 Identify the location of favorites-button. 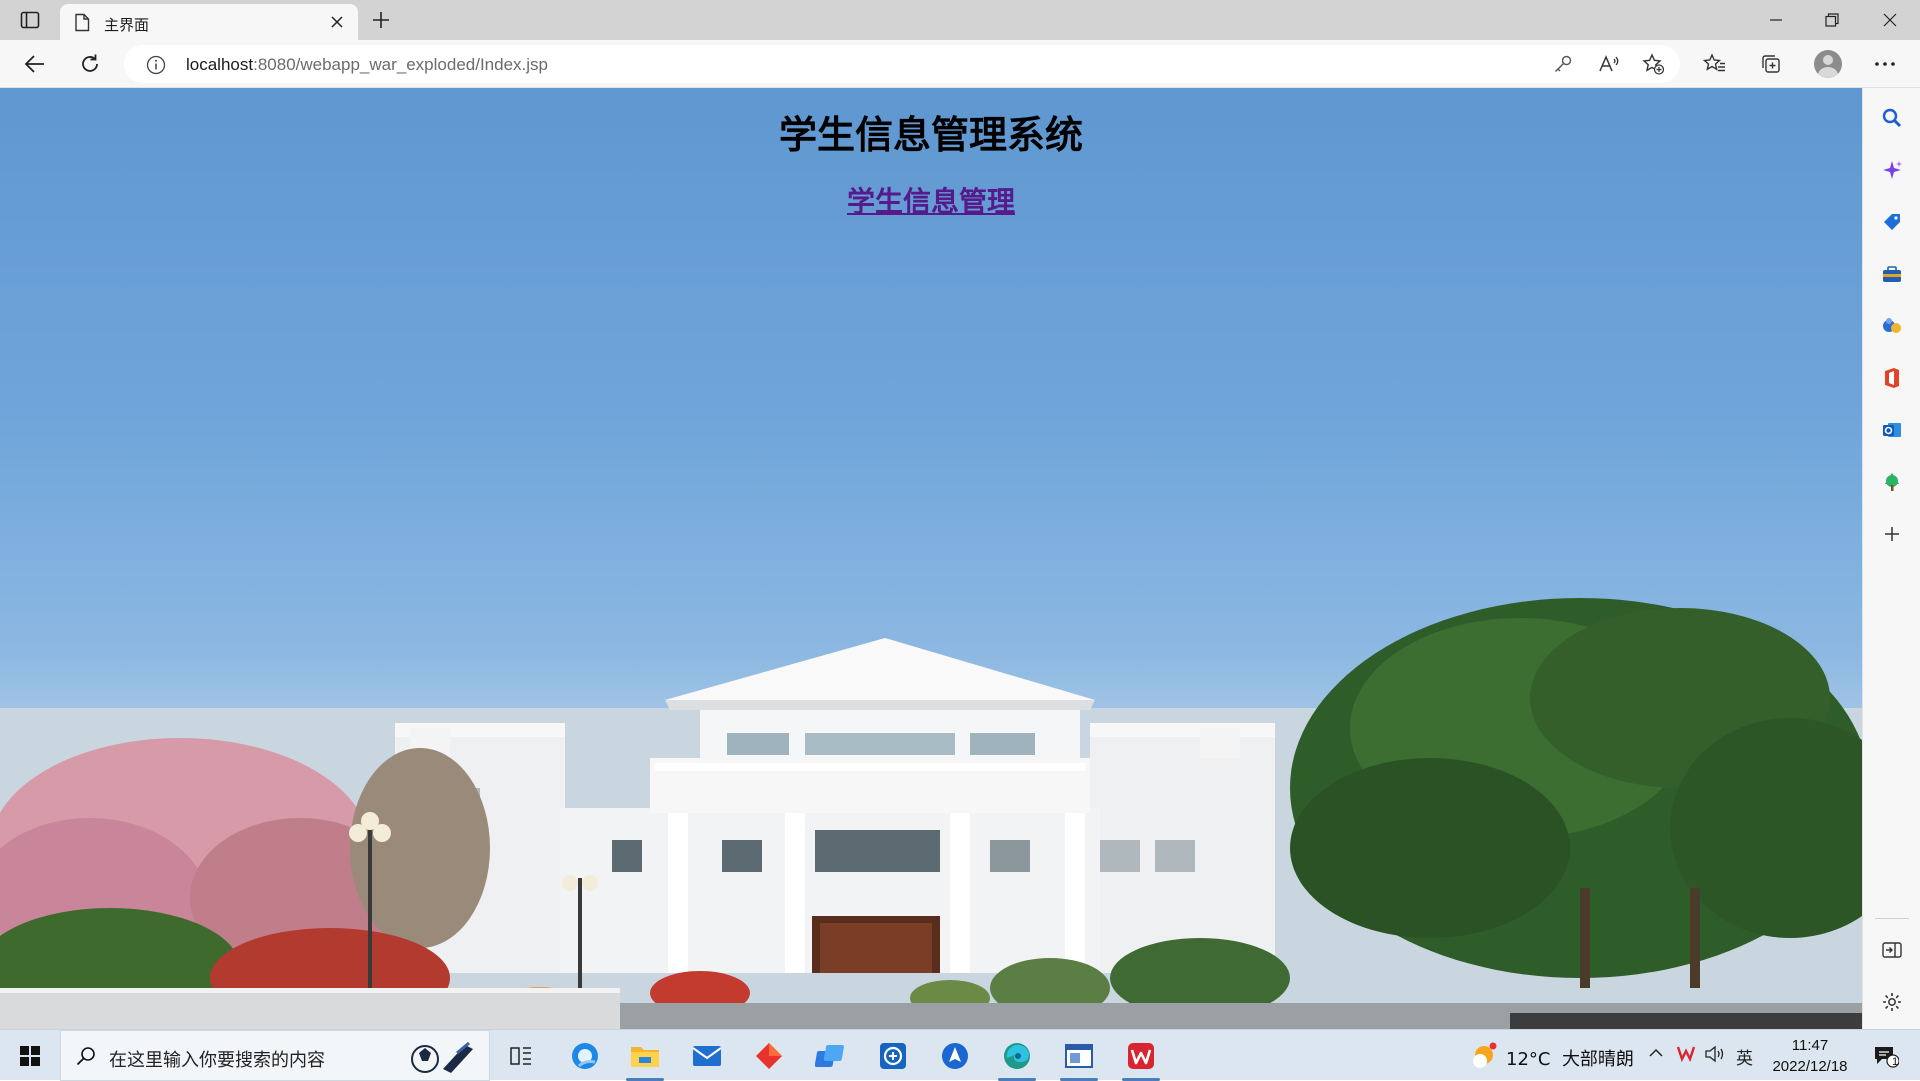
(1715, 64).